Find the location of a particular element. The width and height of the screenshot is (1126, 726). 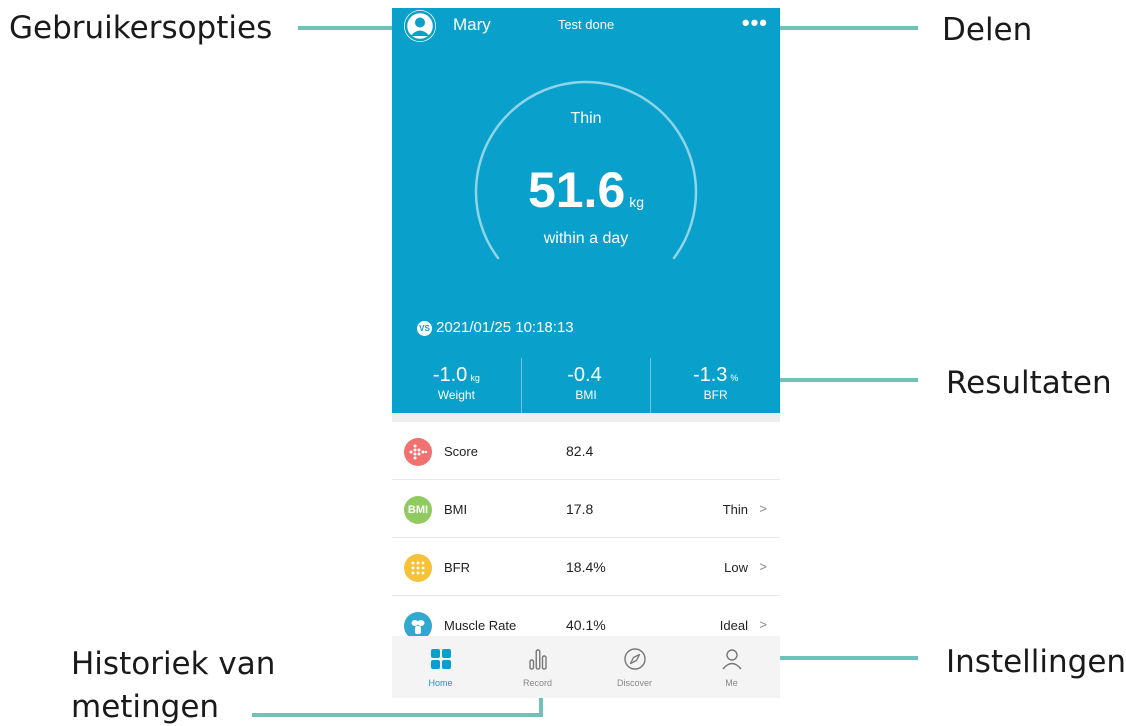

bar-chart-icon is located at coordinates (537, 659).